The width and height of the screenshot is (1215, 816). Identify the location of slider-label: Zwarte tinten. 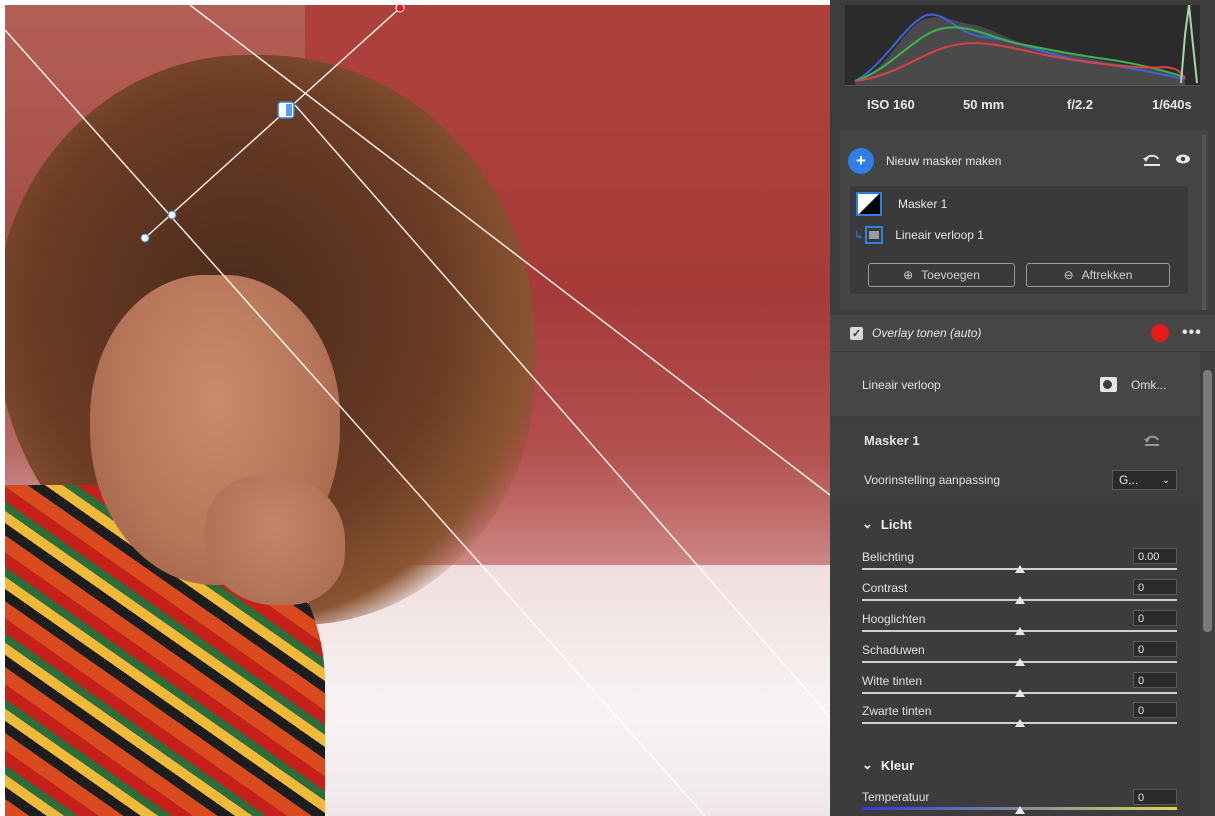
(897, 711).